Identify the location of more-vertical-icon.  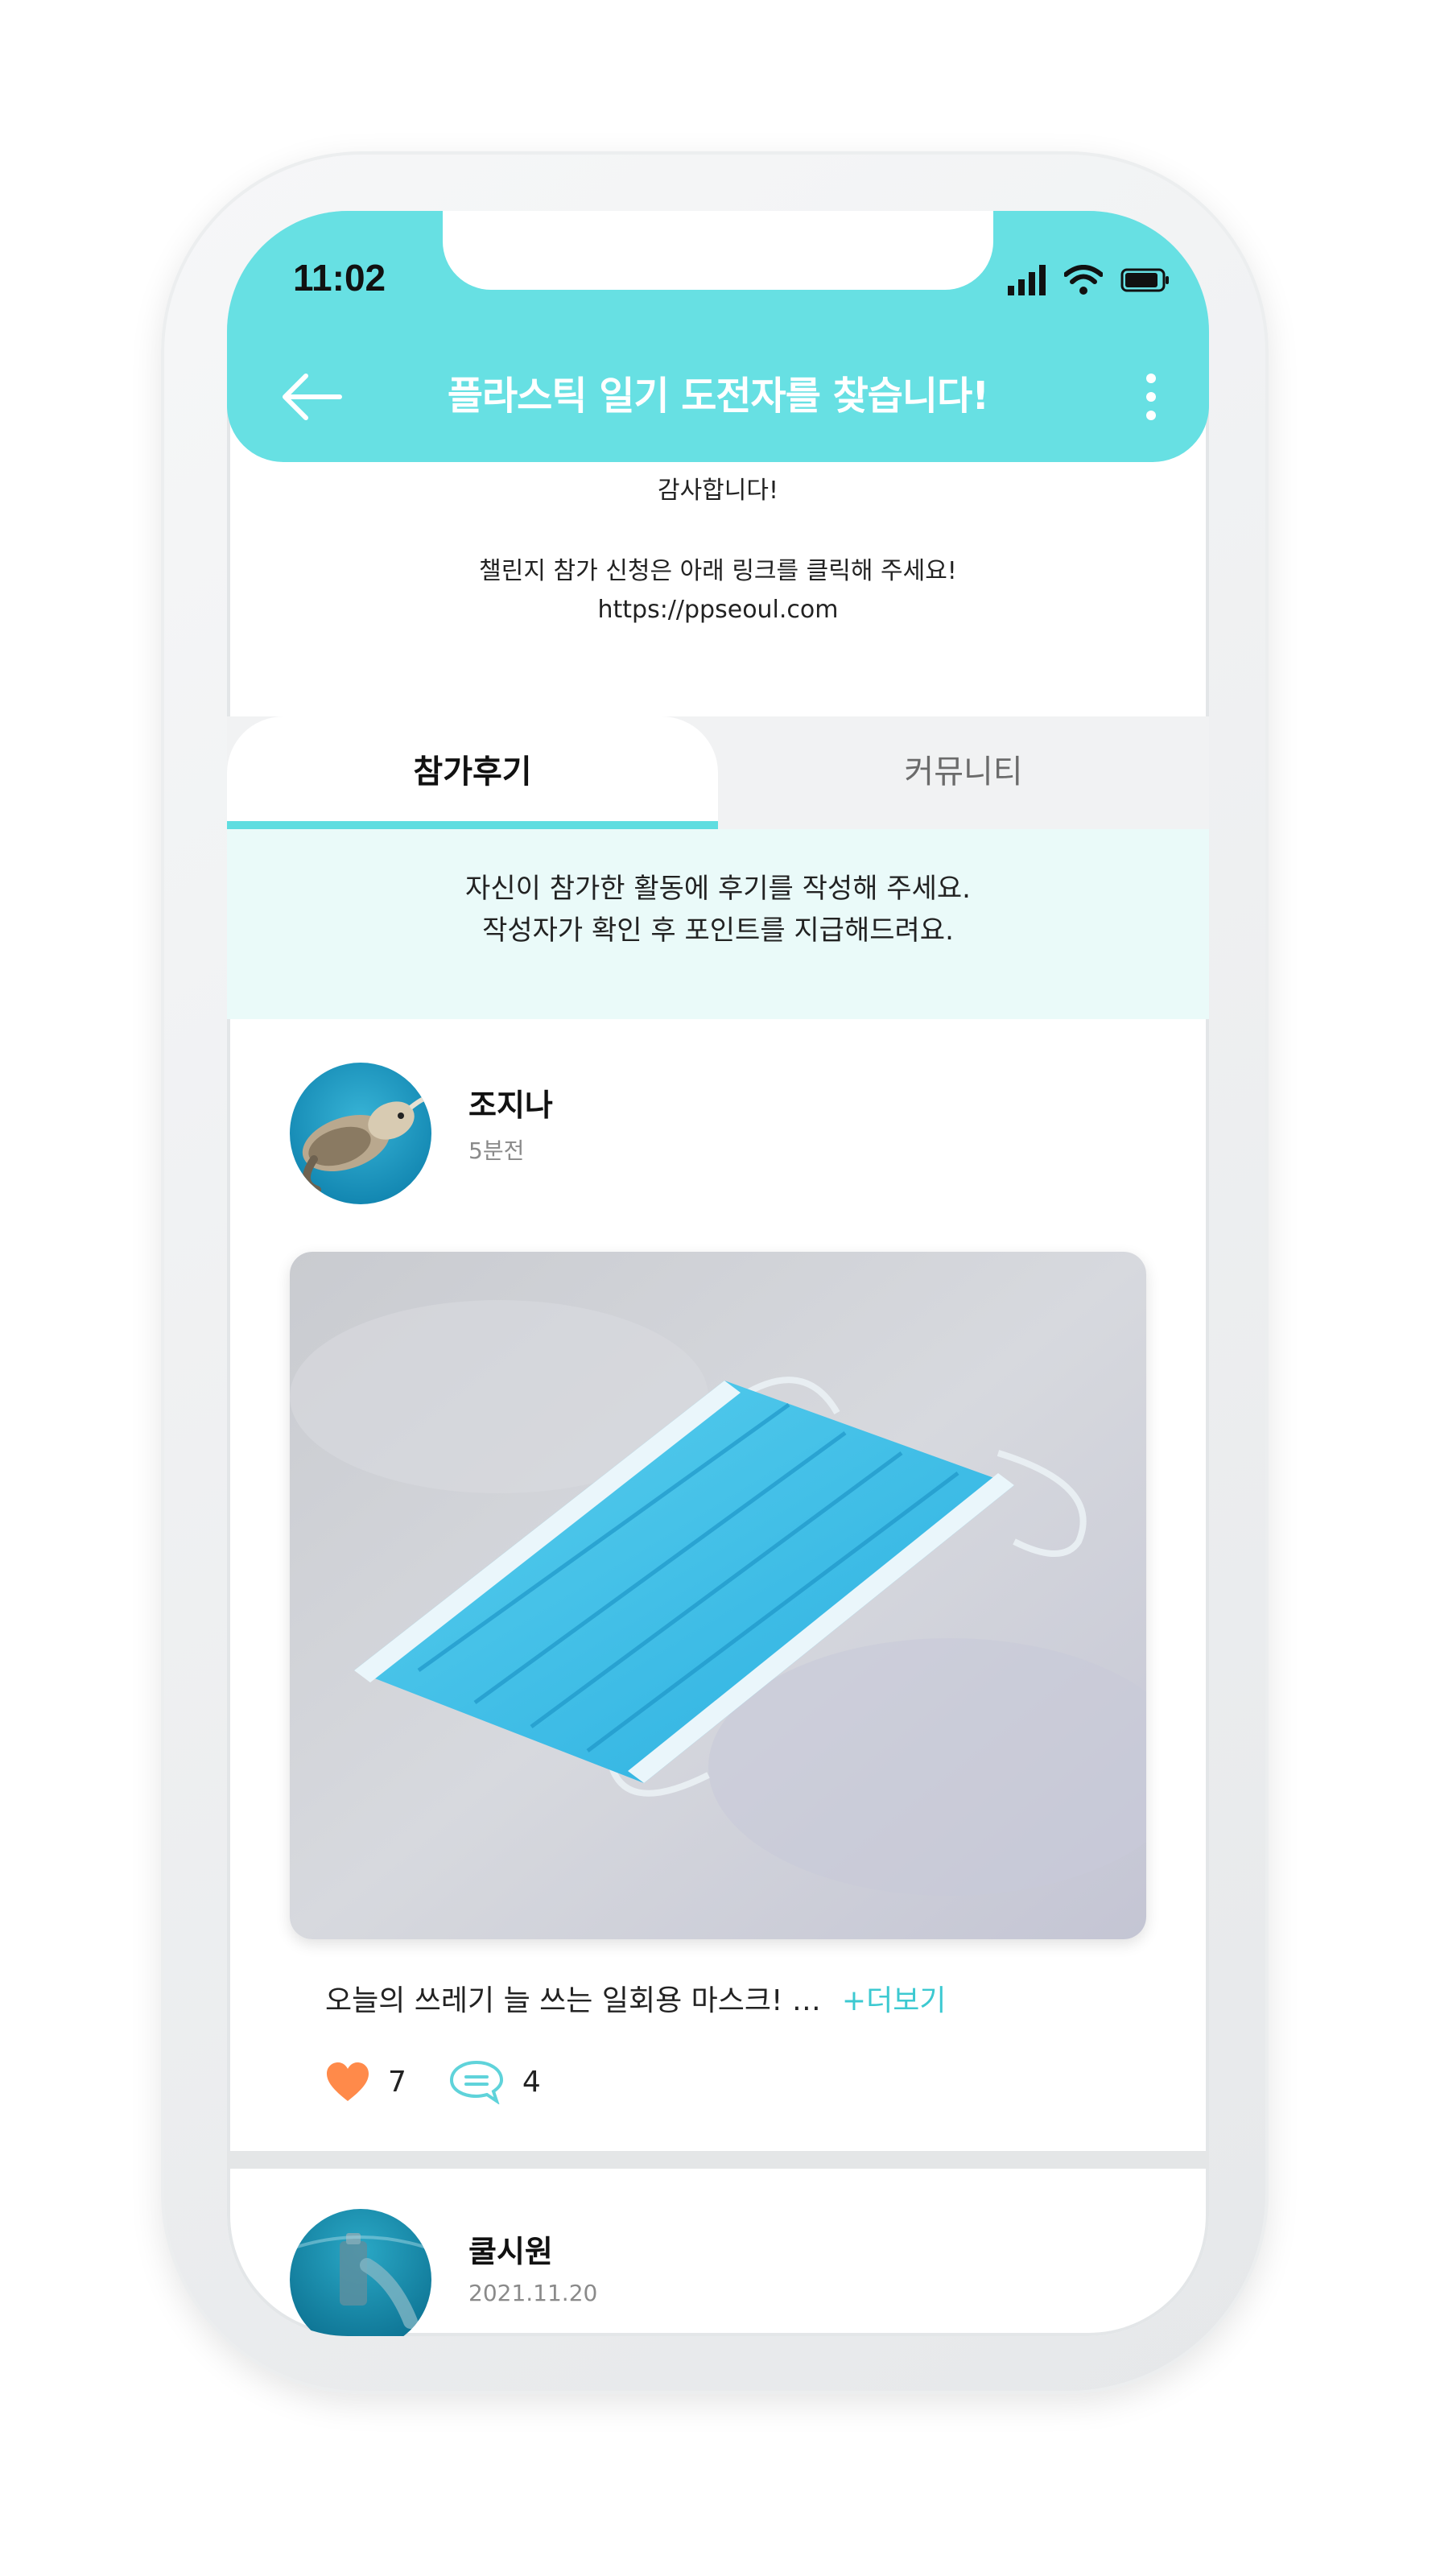
(1151, 397).